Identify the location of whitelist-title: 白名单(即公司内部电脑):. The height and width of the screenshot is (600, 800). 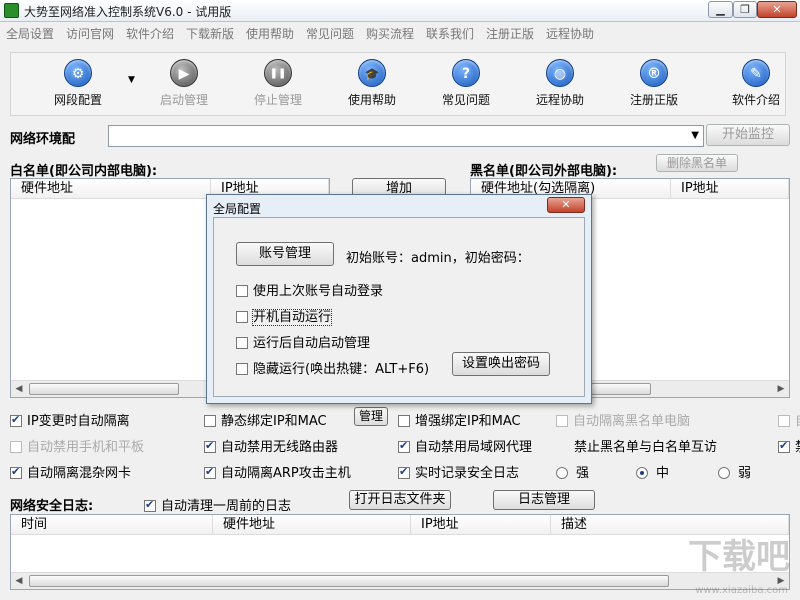
(83, 169).